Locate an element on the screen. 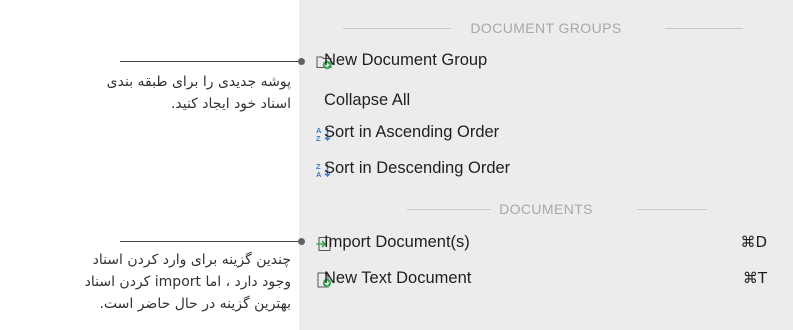 This screenshot has width=793, height=330. section-header-documents: DOCUMENTS is located at coordinates (546, 209).